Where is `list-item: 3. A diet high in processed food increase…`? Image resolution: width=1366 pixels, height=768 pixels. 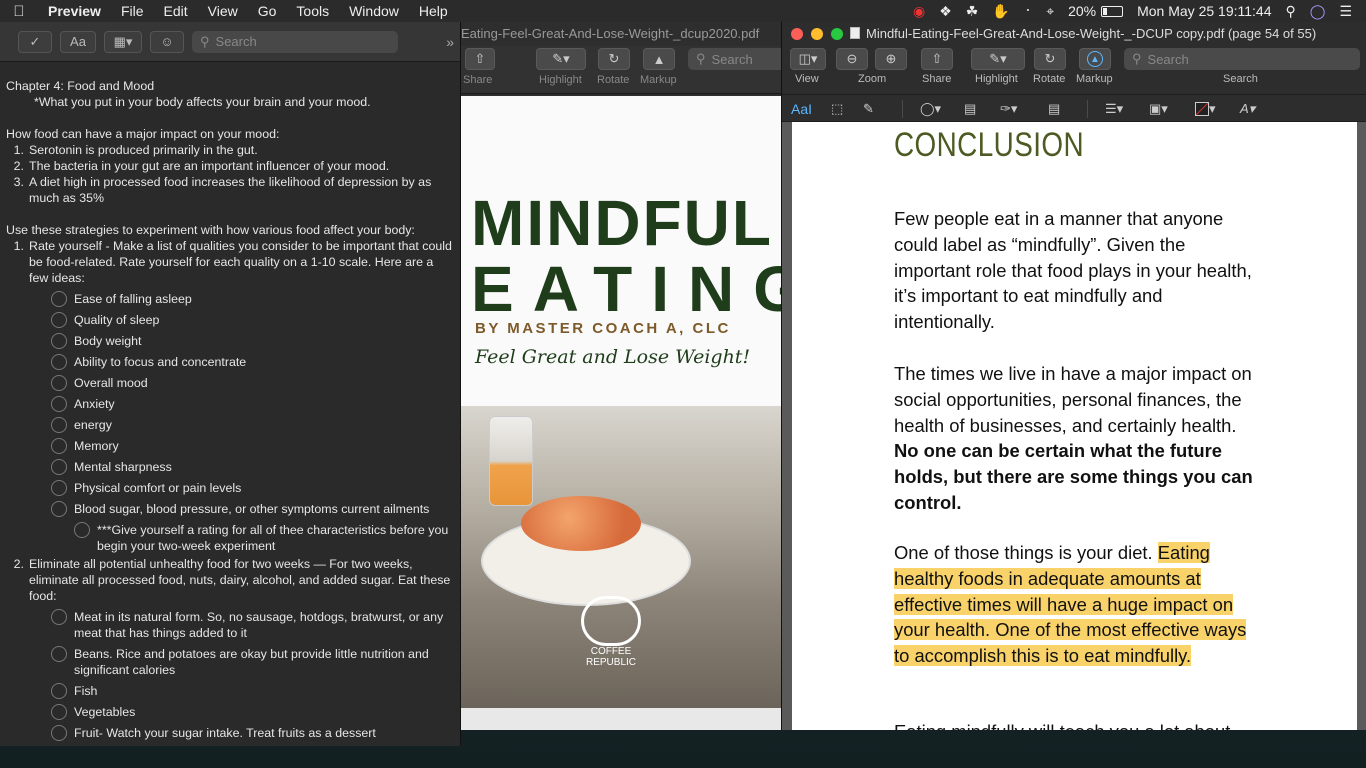
list-item: 3. A diet high in processed food increase… is located at coordinates (222, 190).